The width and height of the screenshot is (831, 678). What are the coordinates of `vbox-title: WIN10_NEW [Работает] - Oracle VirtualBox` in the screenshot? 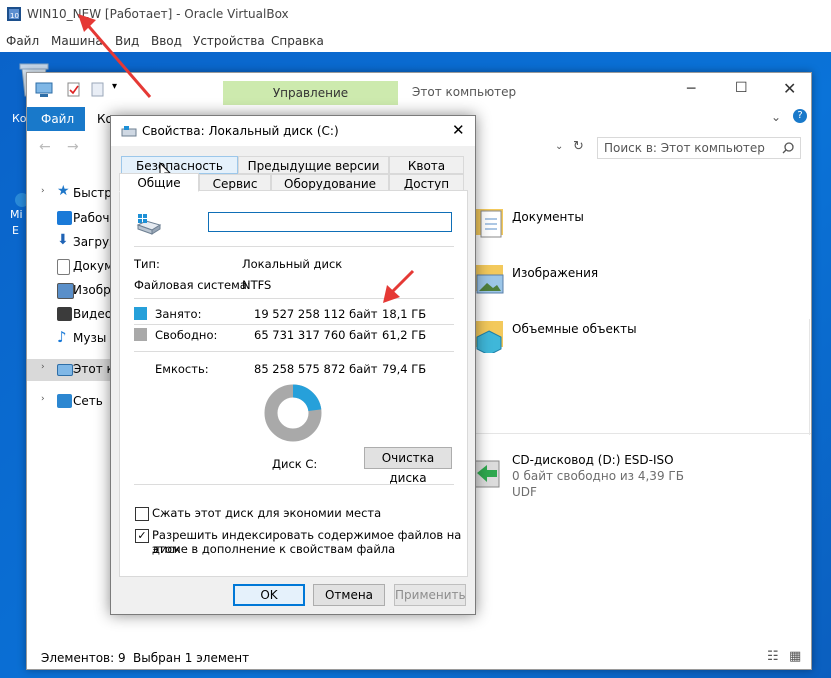 It's located at (158, 14).